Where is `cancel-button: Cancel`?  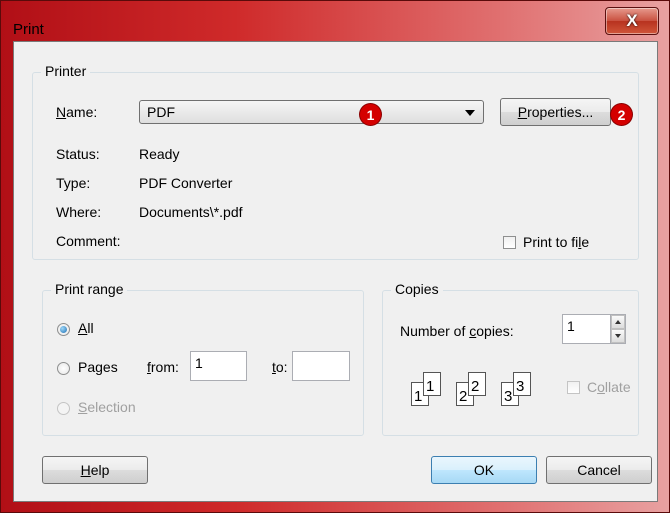 cancel-button: Cancel is located at coordinates (599, 470).